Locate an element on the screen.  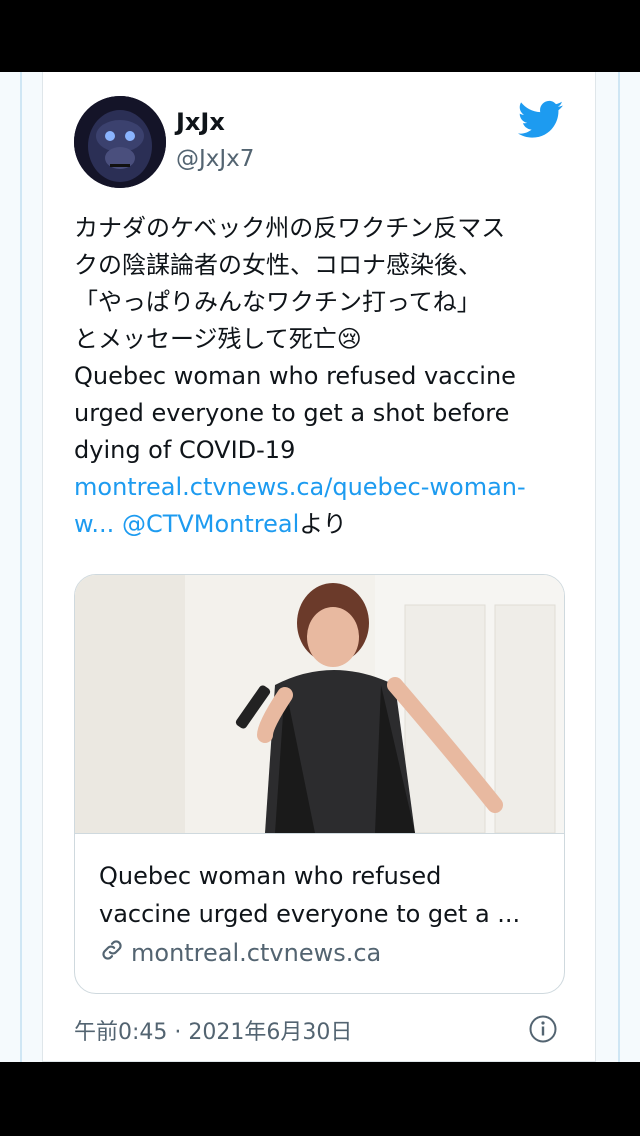
link-icon is located at coordinates (112, 953).